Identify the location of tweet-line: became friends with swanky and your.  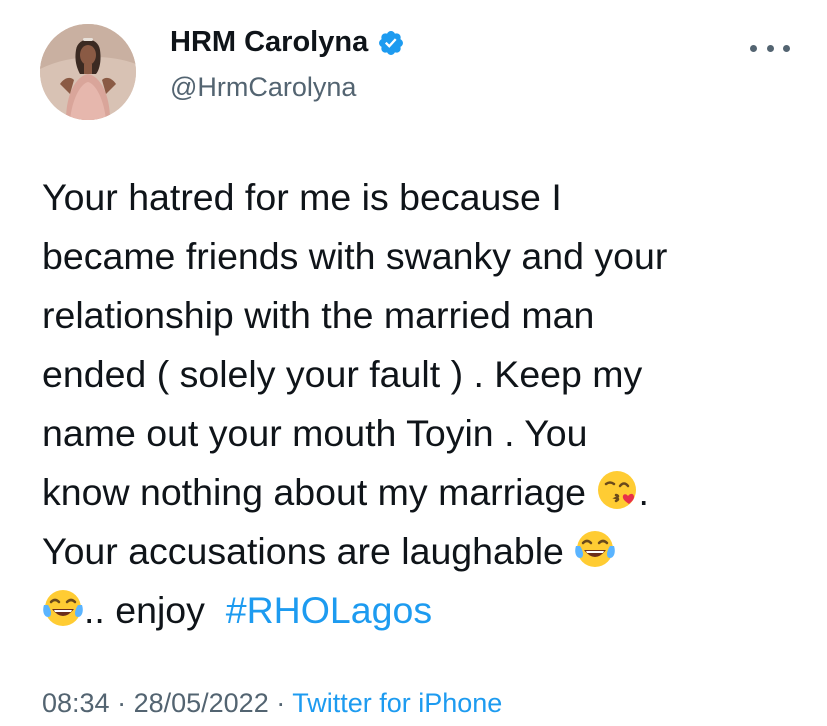
(355, 256).